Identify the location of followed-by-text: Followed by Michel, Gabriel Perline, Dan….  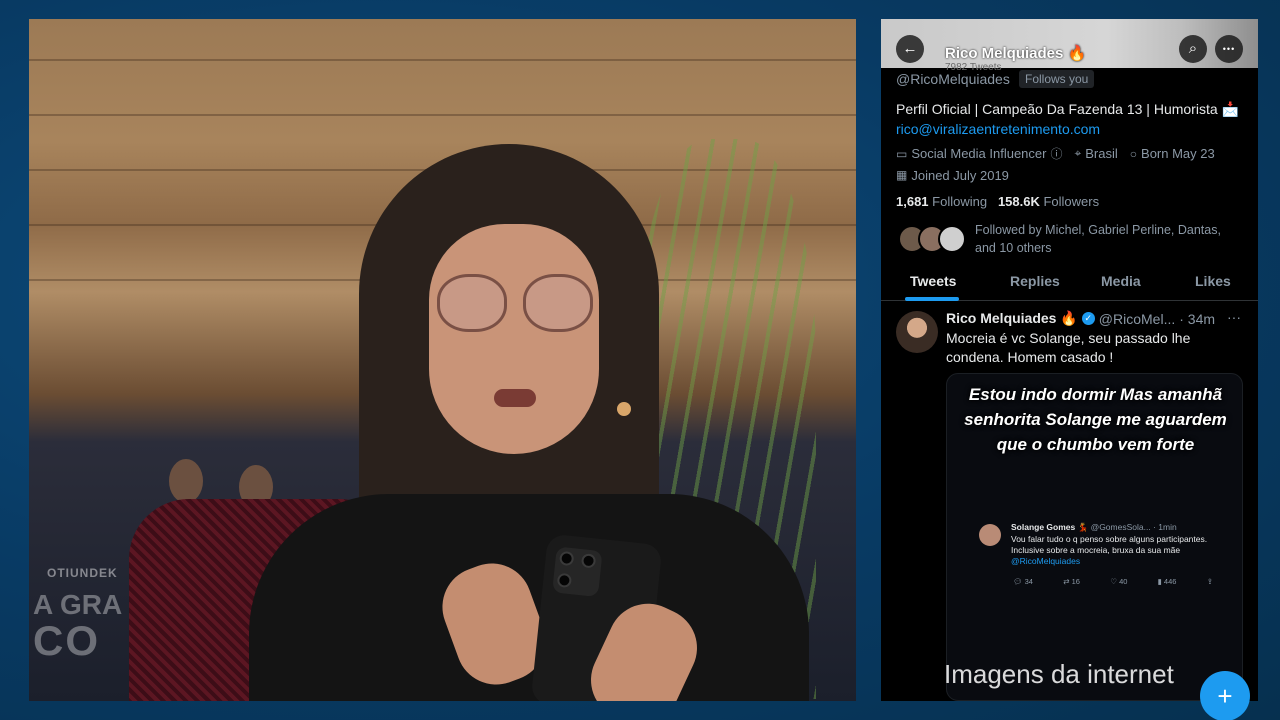
(1110, 239).